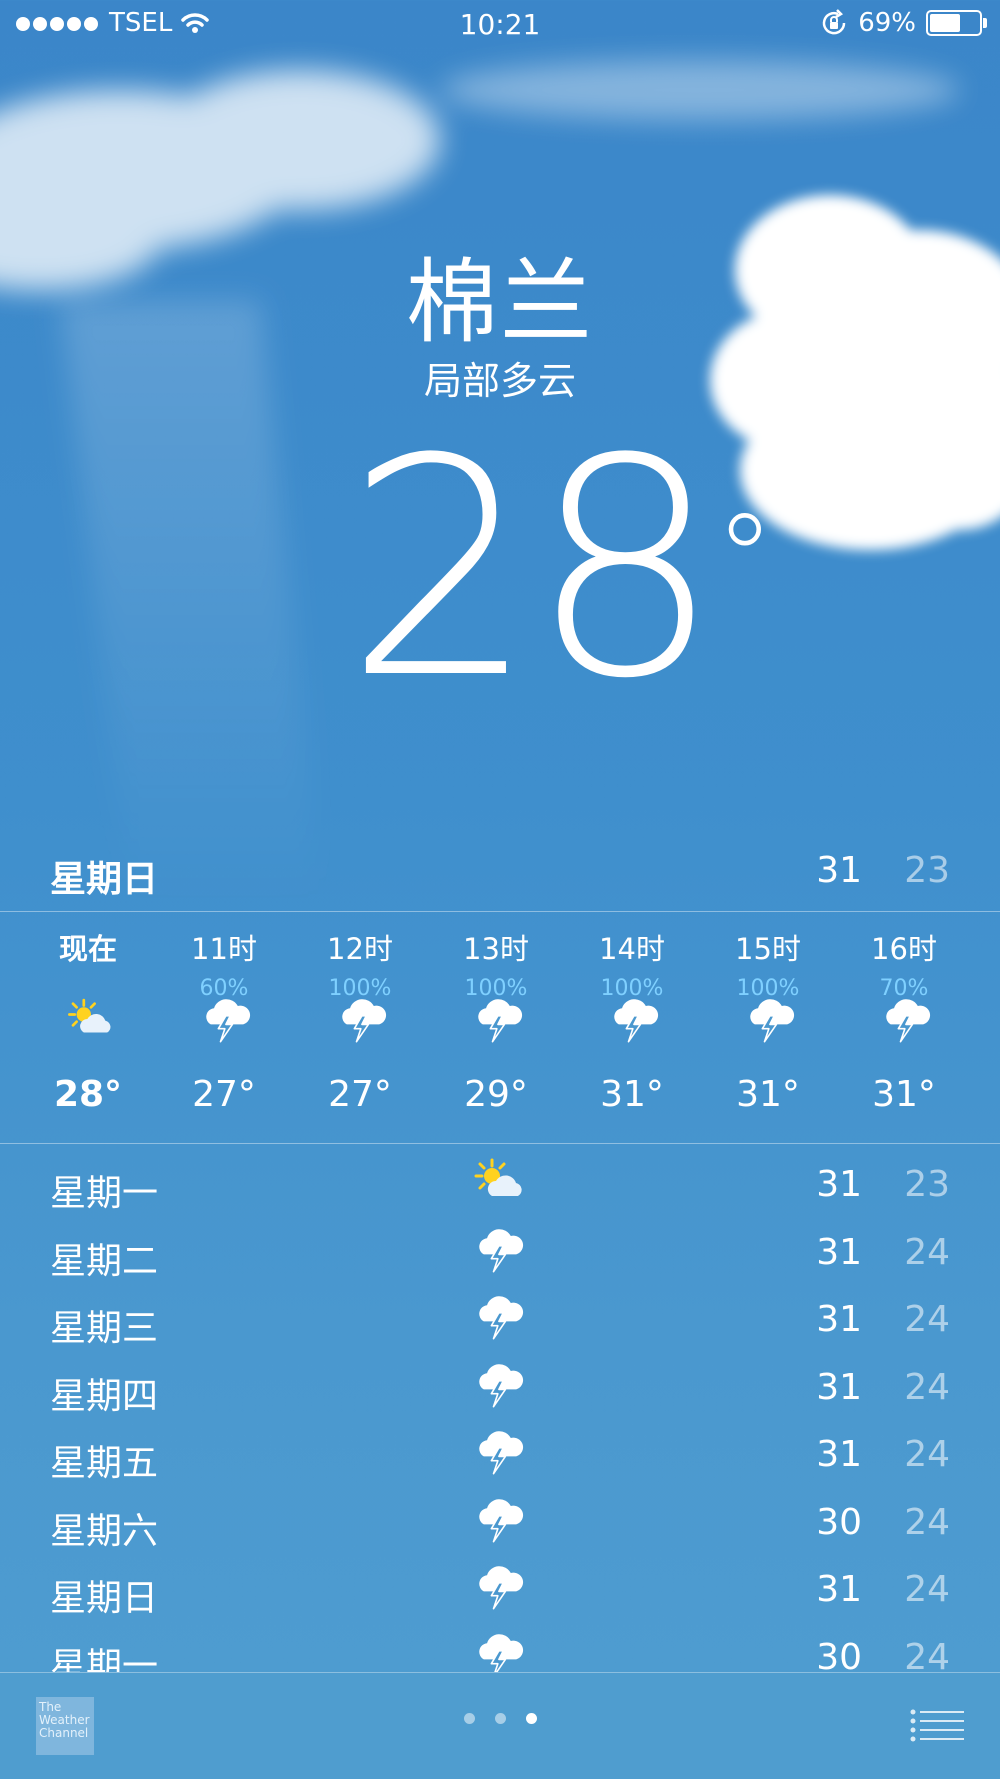 The width and height of the screenshot is (1000, 1779). What do you see at coordinates (499, 302) in the screenshot?
I see `city-name: 棉兰` at bounding box center [499, 302].